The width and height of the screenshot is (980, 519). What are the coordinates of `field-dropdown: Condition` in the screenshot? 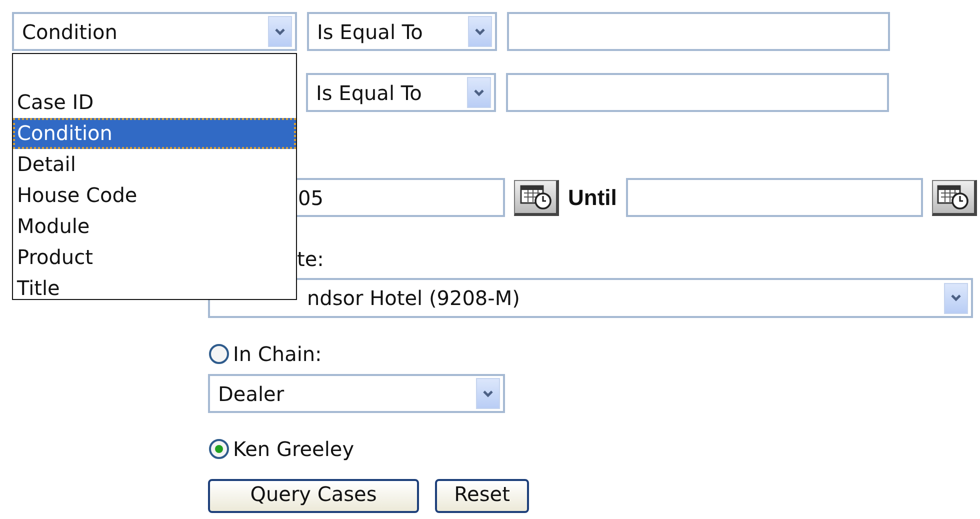 It's located at (154, 31).